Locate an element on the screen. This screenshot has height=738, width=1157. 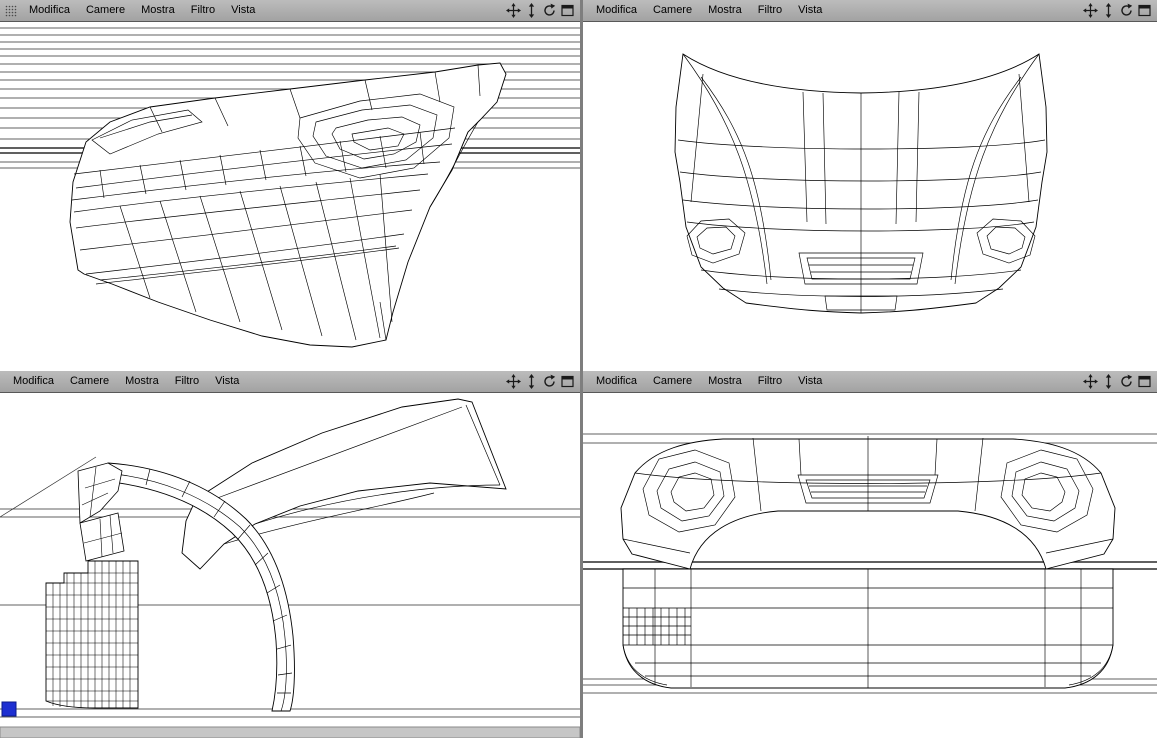
grid-handle-icon-svg is located at coordinates (11, 10).